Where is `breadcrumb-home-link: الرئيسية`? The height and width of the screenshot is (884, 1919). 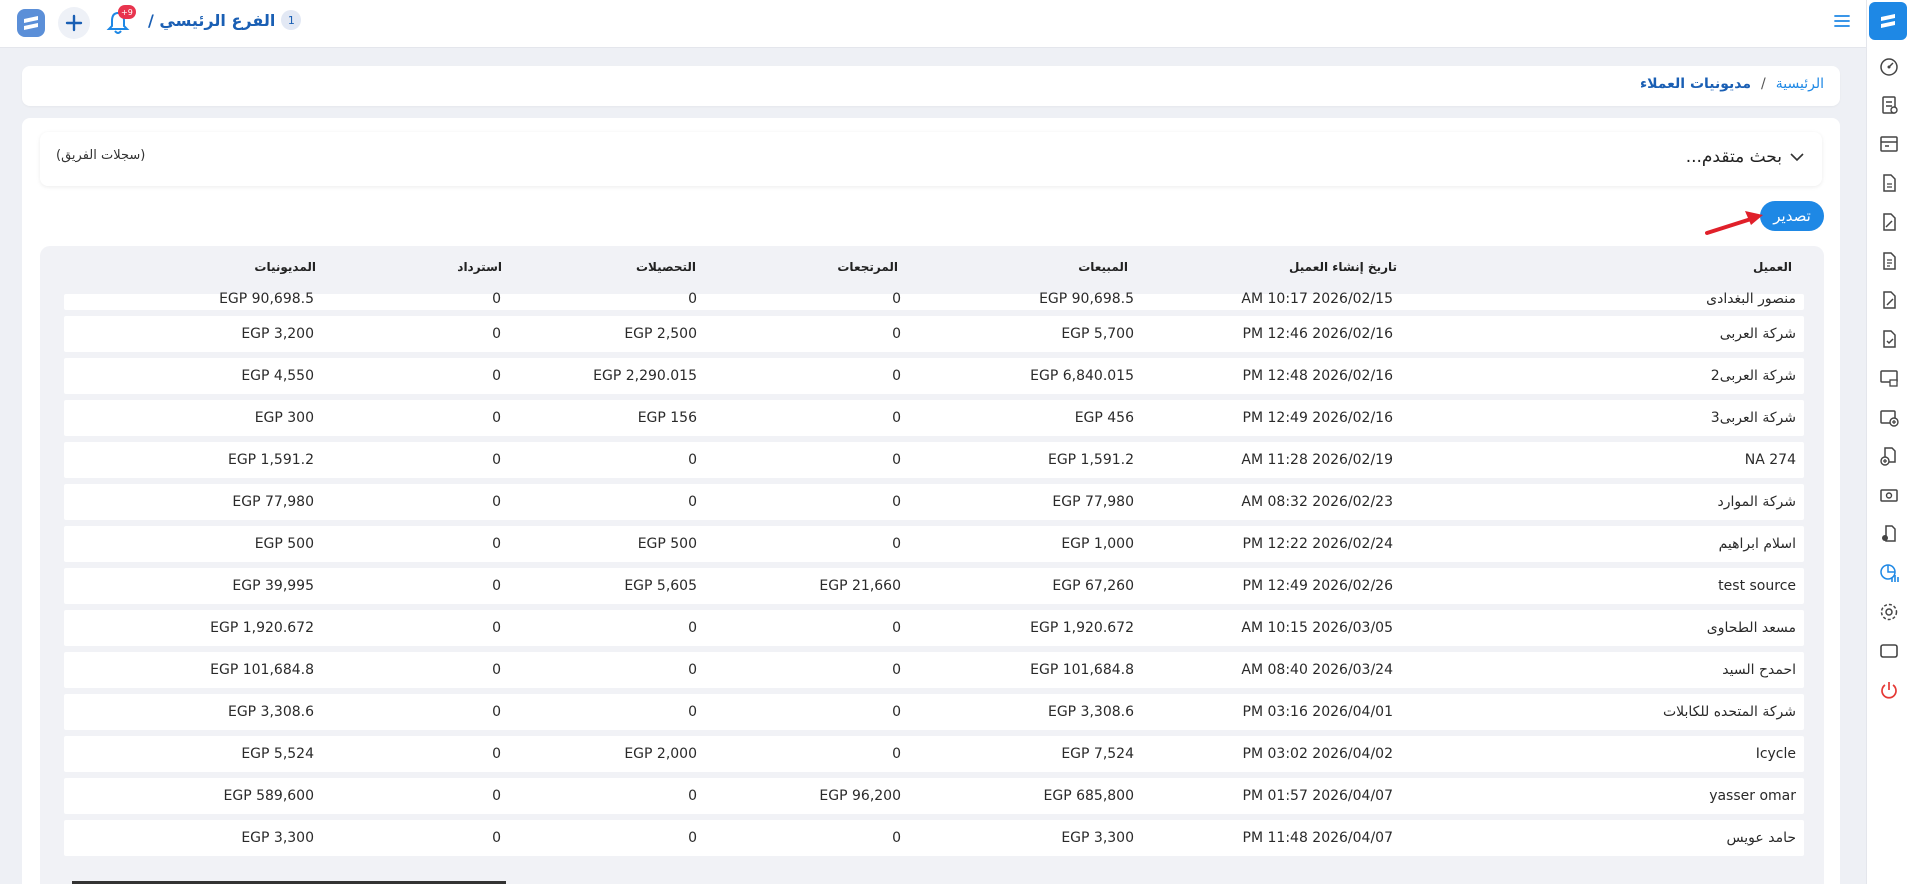 breadcrumb-home-link: الرئيسية is located at coordinates (1800, 84).